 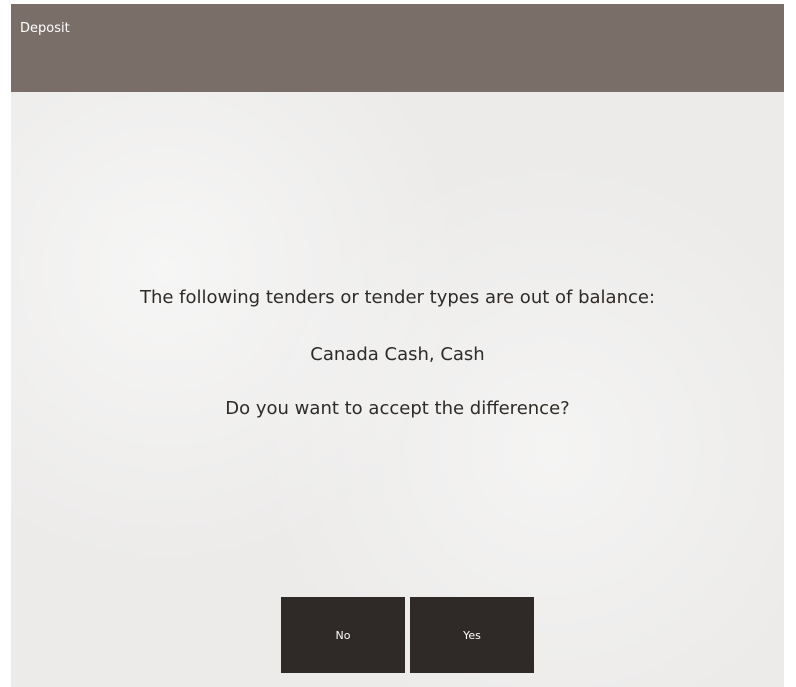 I want to click on tender-types-list: Canada Cash, Cash, so click(x=397, y=354).